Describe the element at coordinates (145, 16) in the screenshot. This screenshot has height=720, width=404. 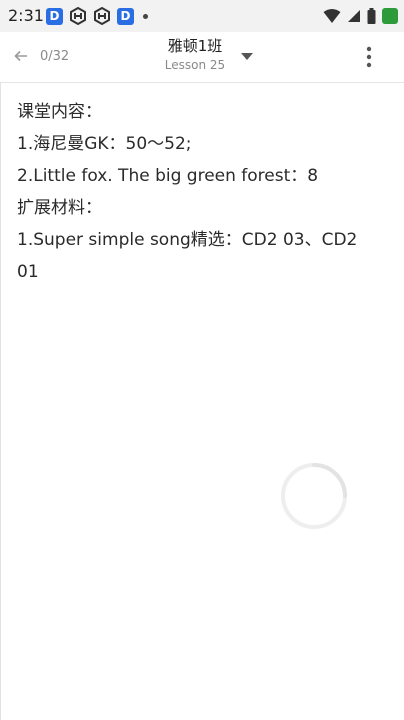
I see `notification-dot-icon` at that location.